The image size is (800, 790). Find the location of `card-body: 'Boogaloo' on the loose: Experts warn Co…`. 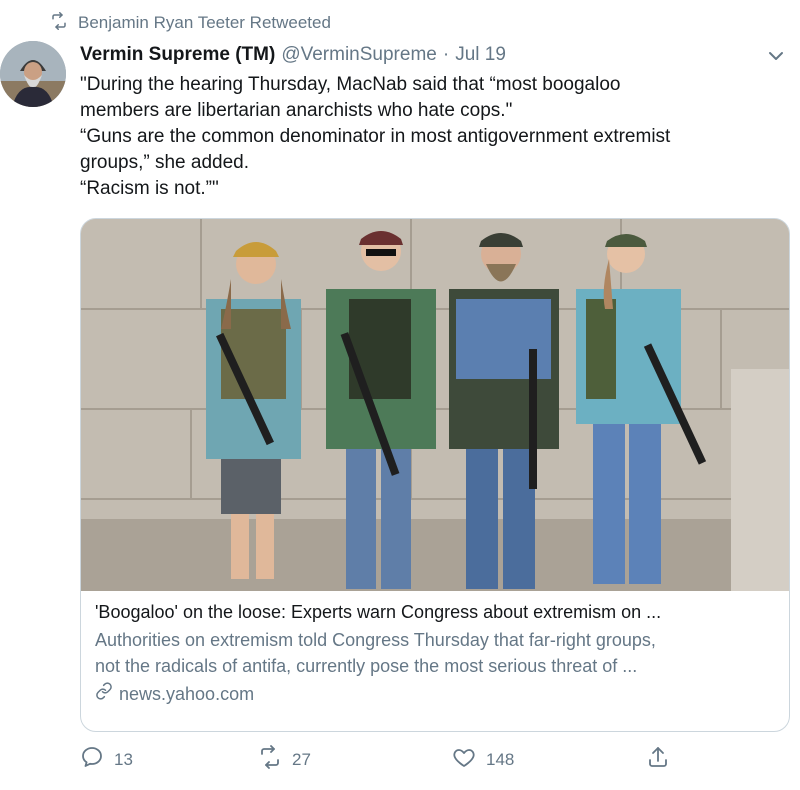

card-body: 'Boogaloo' on the loose: Experts warn Co… is located at coordinates (435, 653).